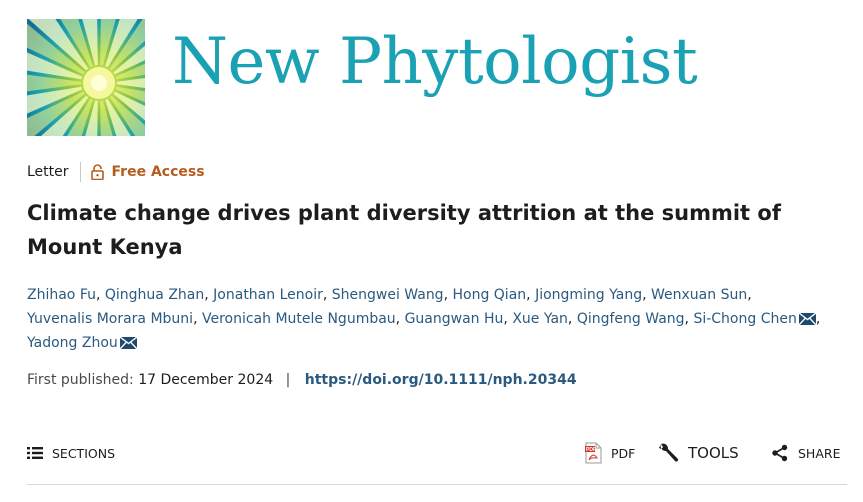 This screenshot has width=863, height=502. I want to click on pdf-file-icon: PDF, so click(593, 453).